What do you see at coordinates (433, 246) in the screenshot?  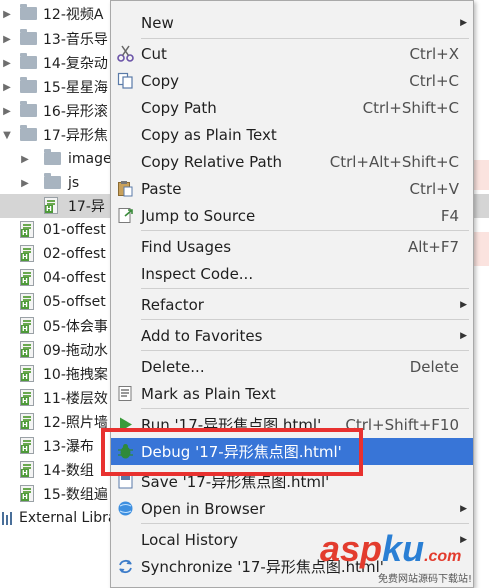 I see `shortcut-label: Alt+F7` at bounding box center [433, 246].